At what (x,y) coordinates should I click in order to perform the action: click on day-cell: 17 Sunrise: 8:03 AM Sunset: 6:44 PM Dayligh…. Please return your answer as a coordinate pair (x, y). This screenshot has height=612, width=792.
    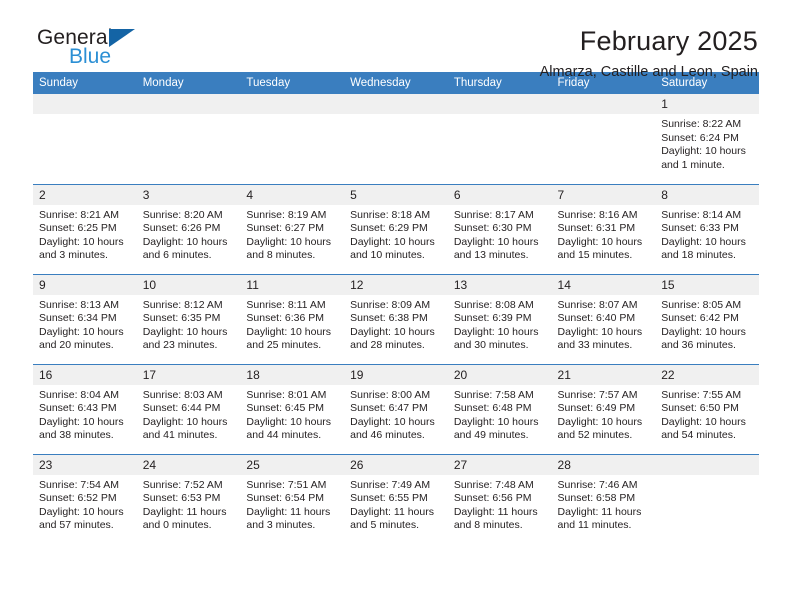
    Looking at the image, I should click on (188, 409).